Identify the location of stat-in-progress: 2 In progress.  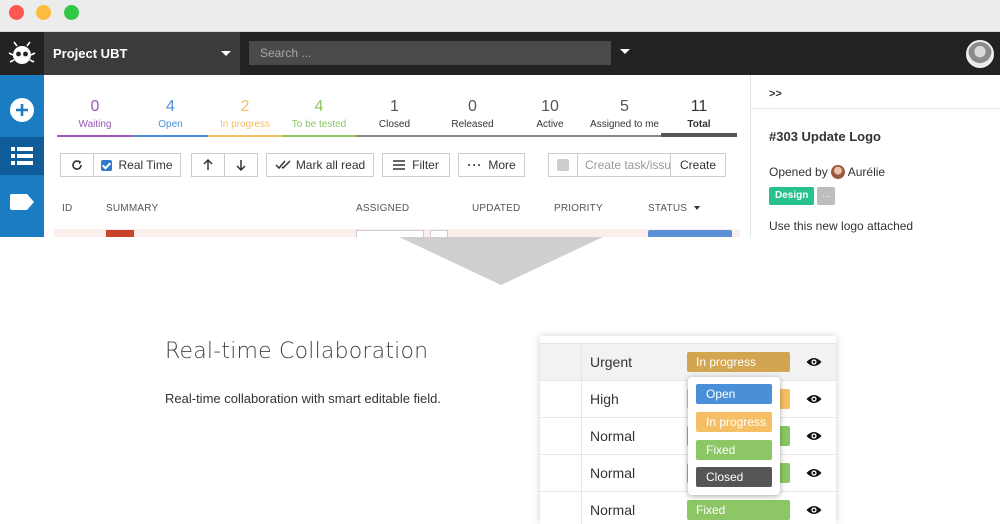
(245, 117).